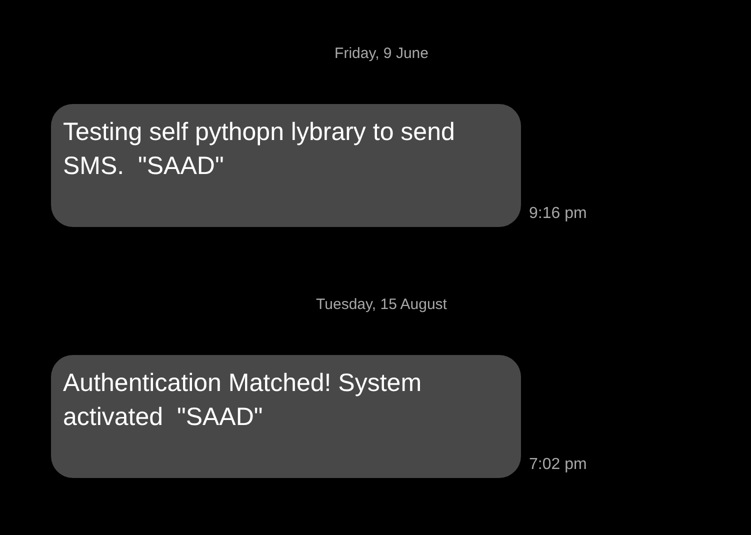 The width and height of the screenshot is (751, 535). I want to click on message-time: 7:02 pm, so click(558, 465).